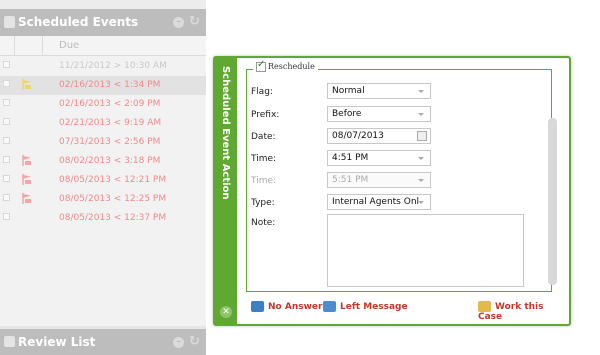 The width and height of the screenshot is (600, 355). I want to click on table-row: 08/05/2013 < 12:21 PM, so click(103, 180).